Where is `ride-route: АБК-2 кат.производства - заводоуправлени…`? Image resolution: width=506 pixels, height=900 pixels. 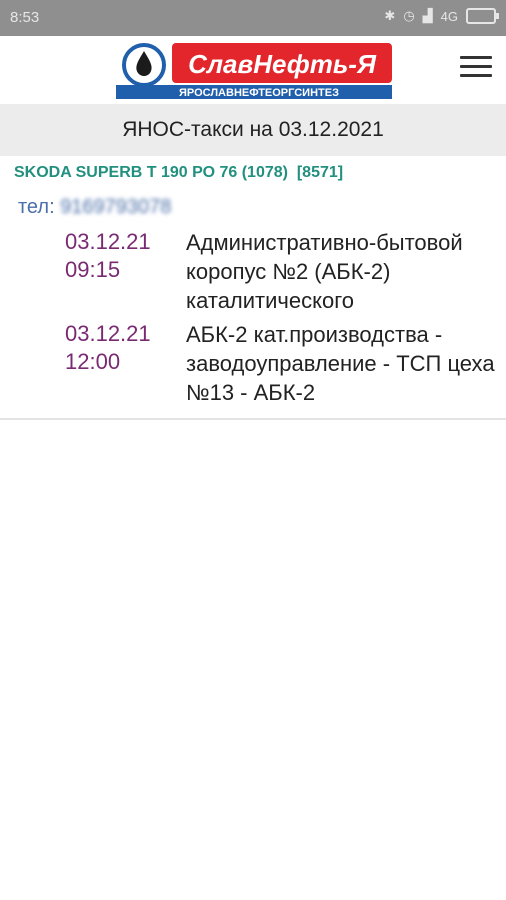 ride-route: АБК-2 кат.производства - заводоуправлени… is located at coordinates (340, 363).